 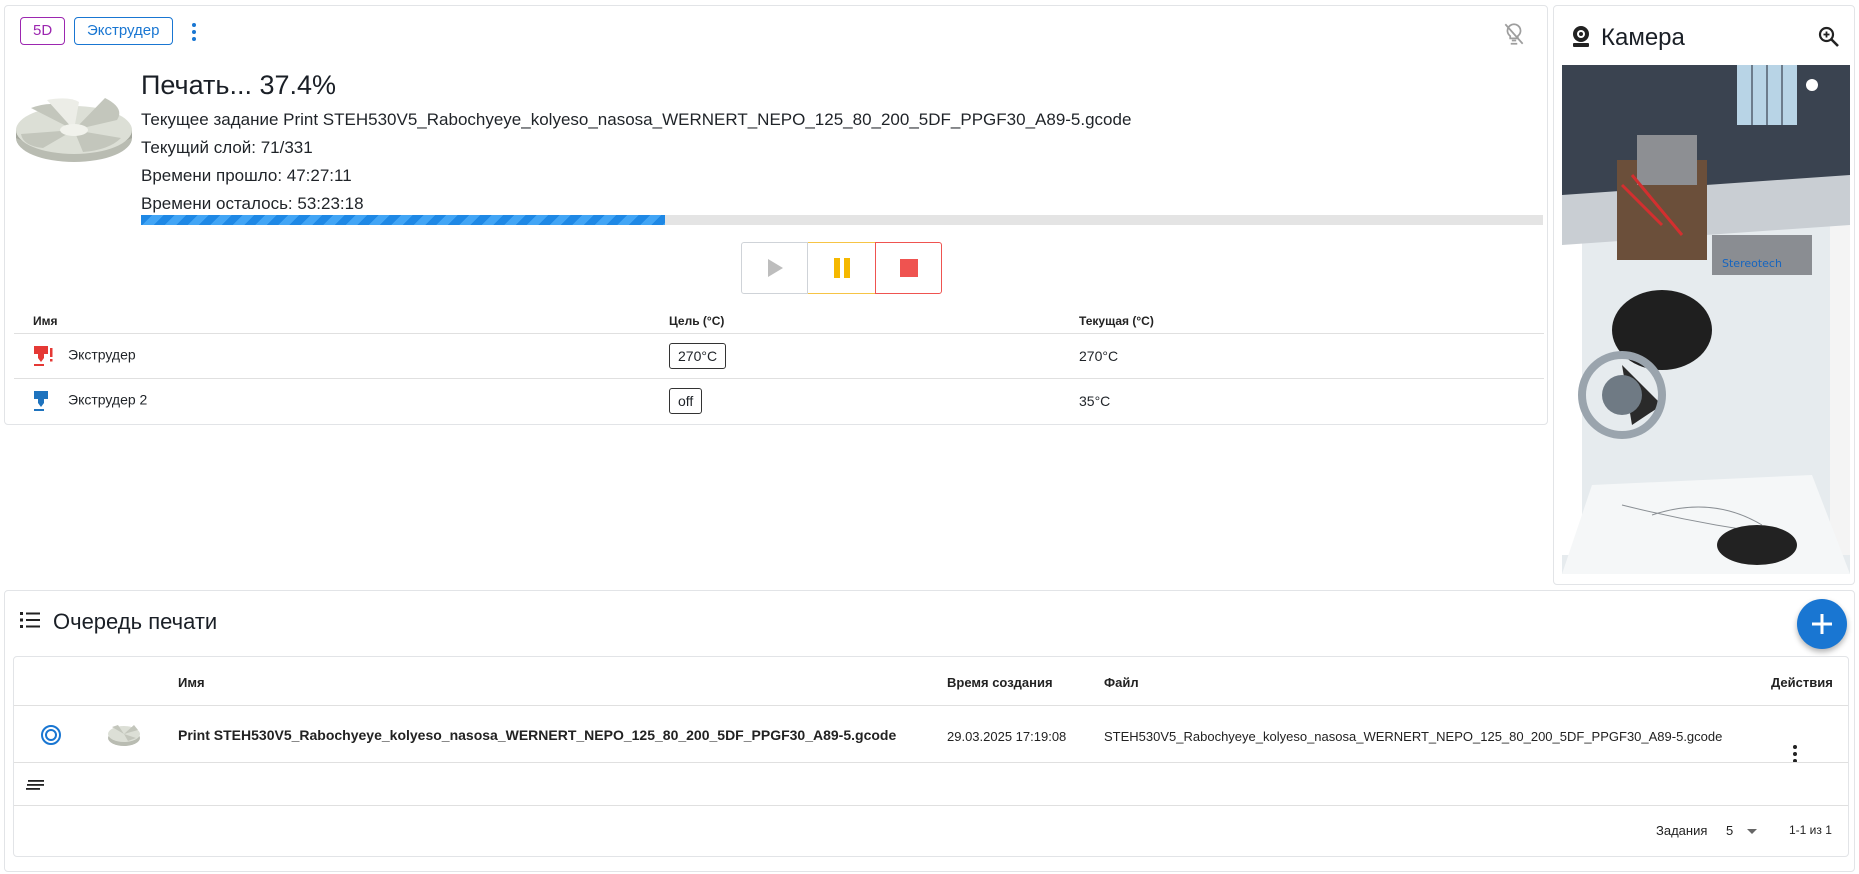 I want to click on resume-button, so click(x=774, y=268).